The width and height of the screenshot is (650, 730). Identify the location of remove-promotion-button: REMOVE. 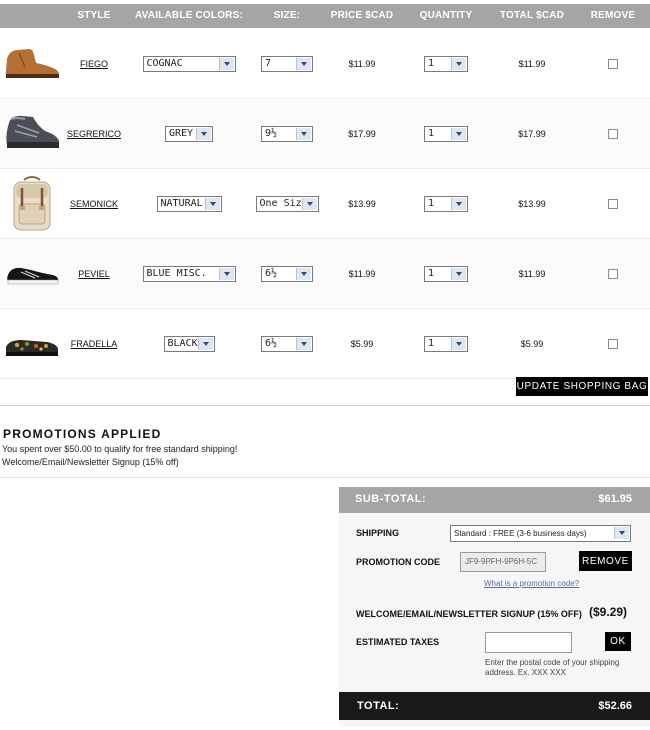
(605, 561).